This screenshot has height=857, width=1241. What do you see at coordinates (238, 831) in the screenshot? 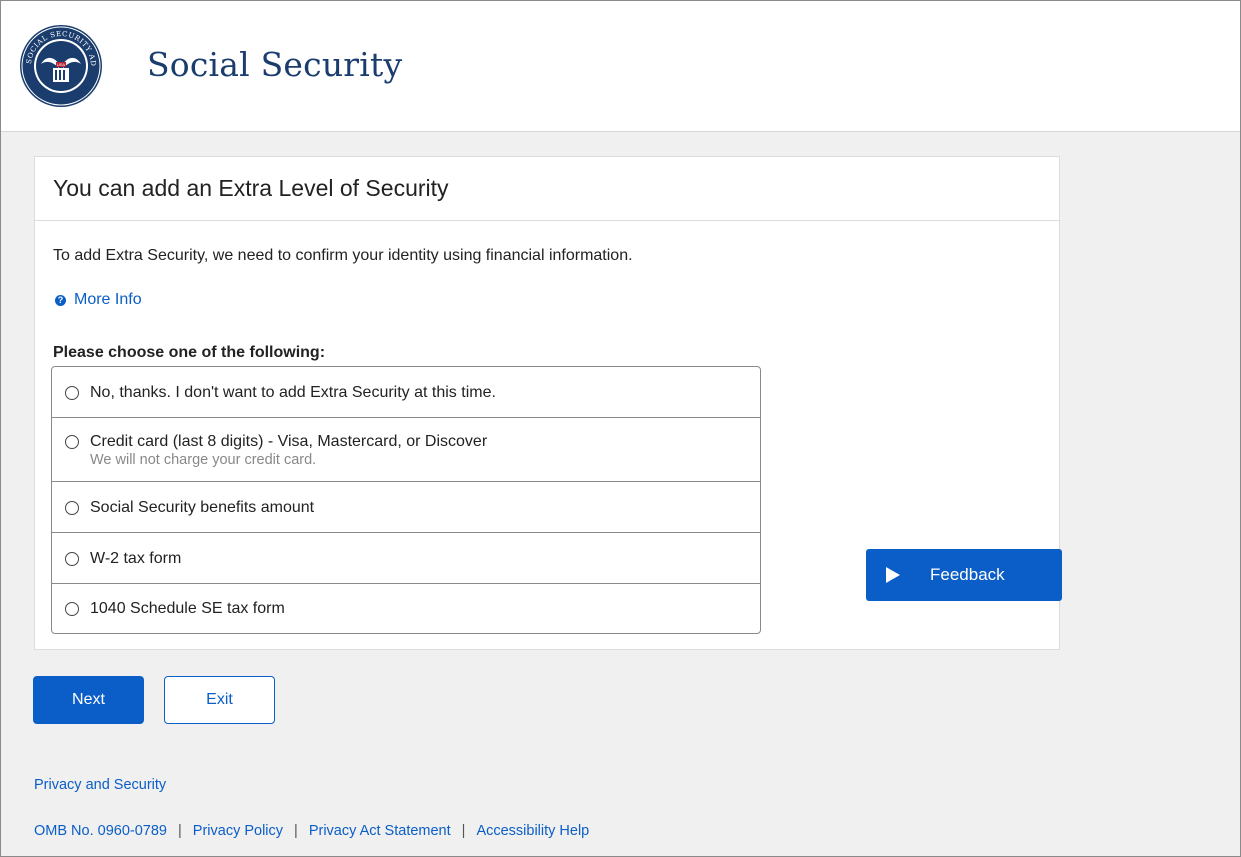
I see `privacy-policy-link: Privacy Policy` at bounding box center [238, 831].